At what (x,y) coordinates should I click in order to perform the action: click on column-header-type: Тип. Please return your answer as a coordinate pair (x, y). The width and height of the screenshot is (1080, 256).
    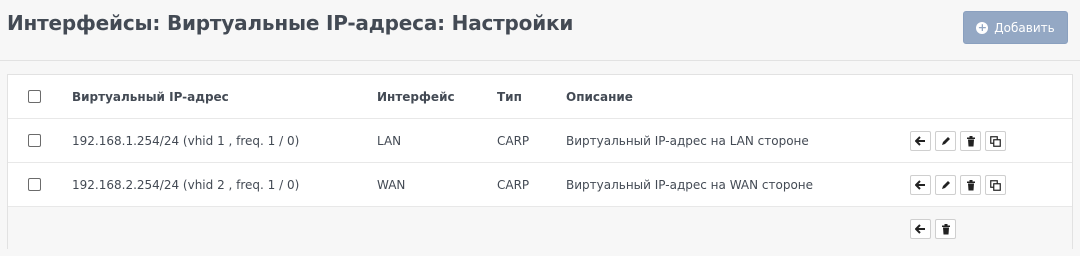
    Looking at the image, I should click on (509, 97).